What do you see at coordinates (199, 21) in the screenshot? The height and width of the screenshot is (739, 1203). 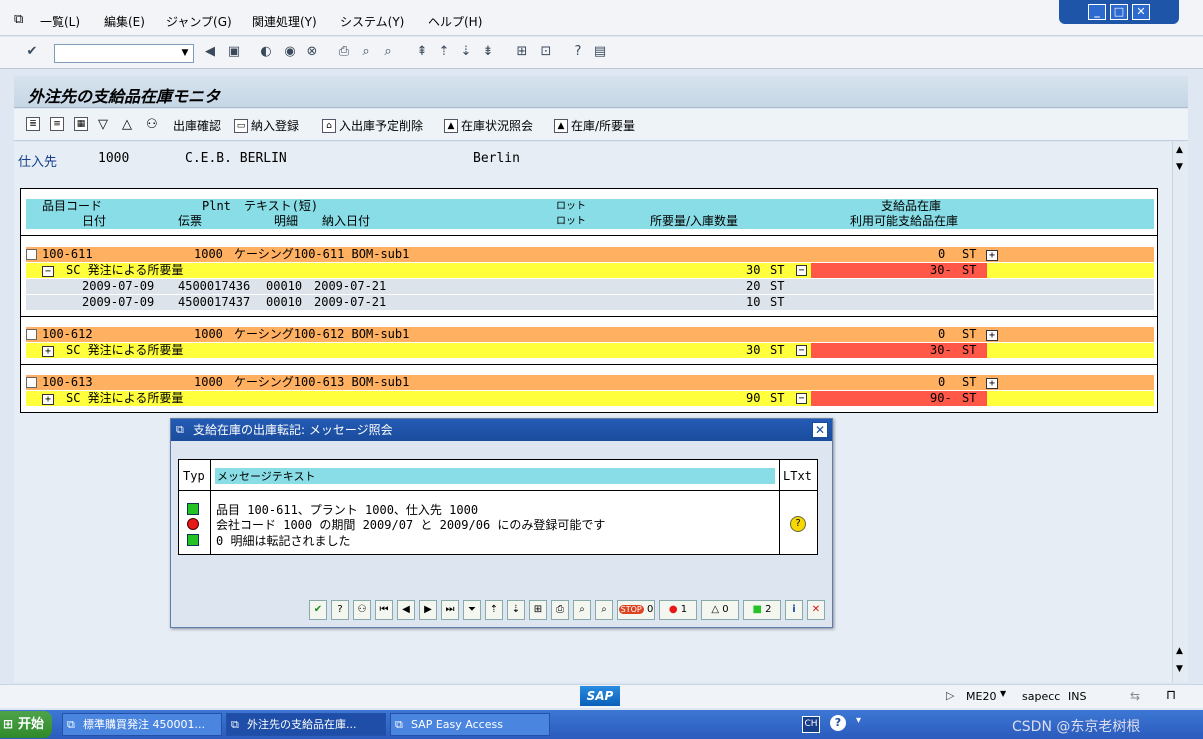 I see `menu-jump: ジャンプ(G)` at bounding box center [199, 21].